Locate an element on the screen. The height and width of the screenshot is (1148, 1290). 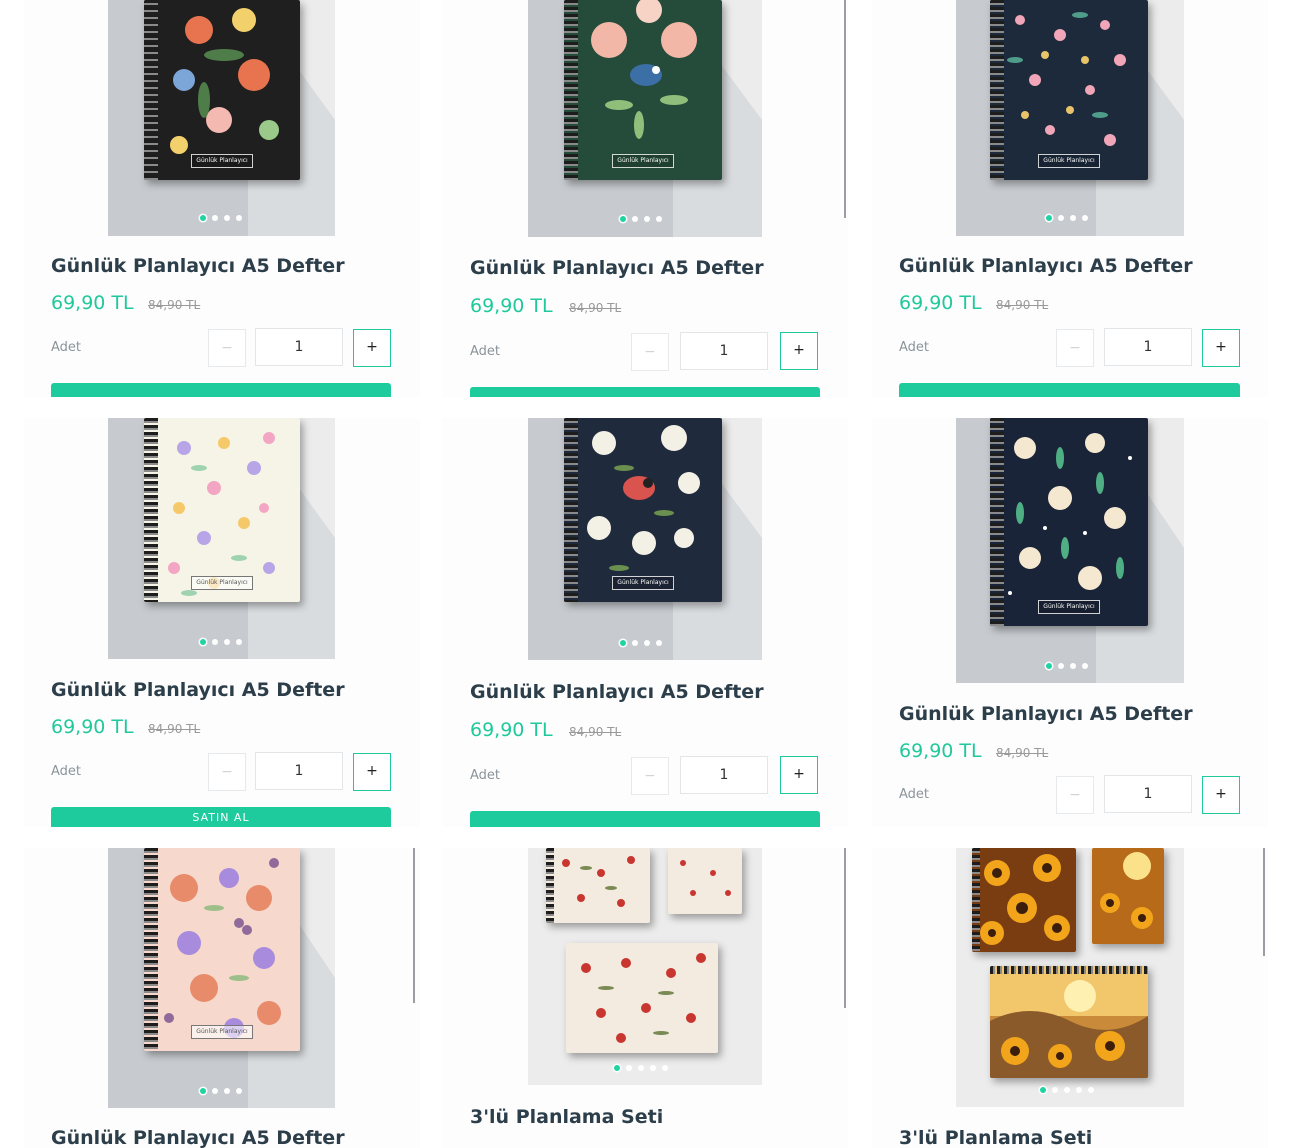
buy-button: SATIN AL is located at coordinates (221, 817).